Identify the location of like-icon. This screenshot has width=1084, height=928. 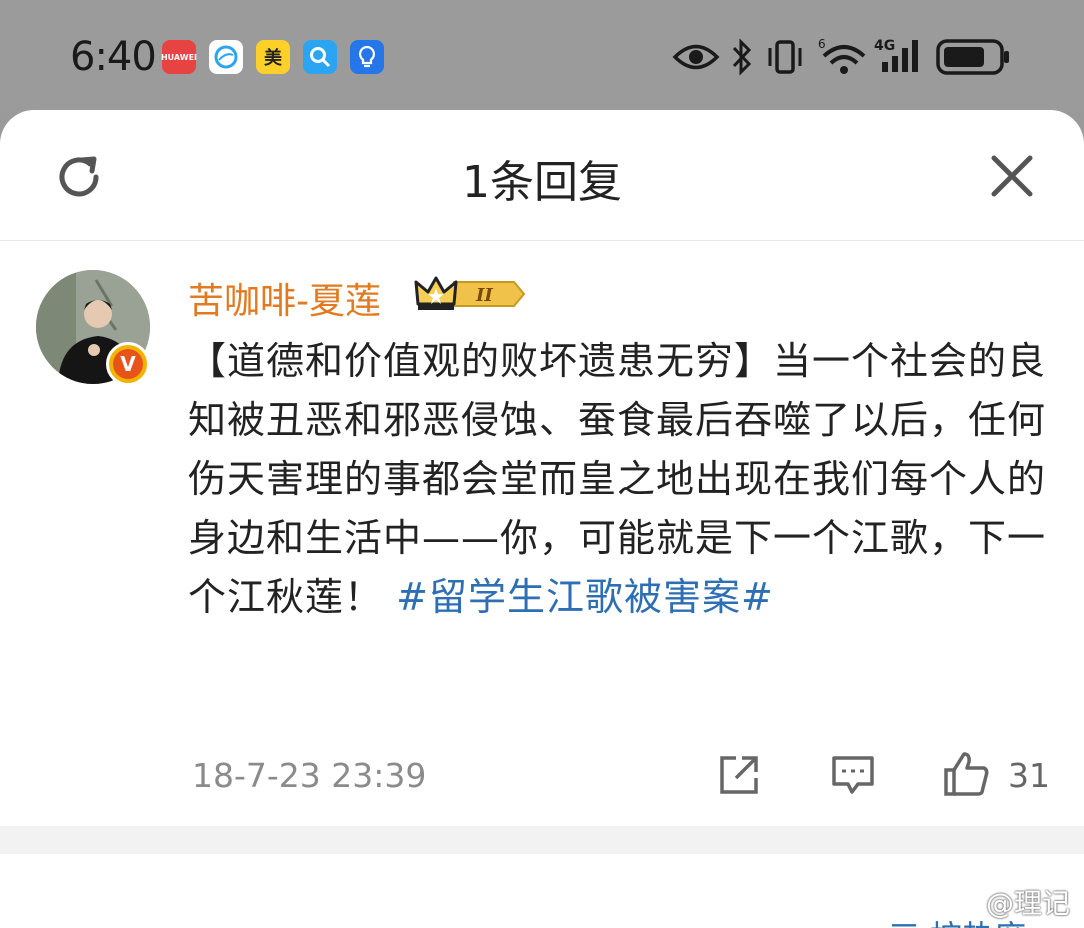
(966, 774).